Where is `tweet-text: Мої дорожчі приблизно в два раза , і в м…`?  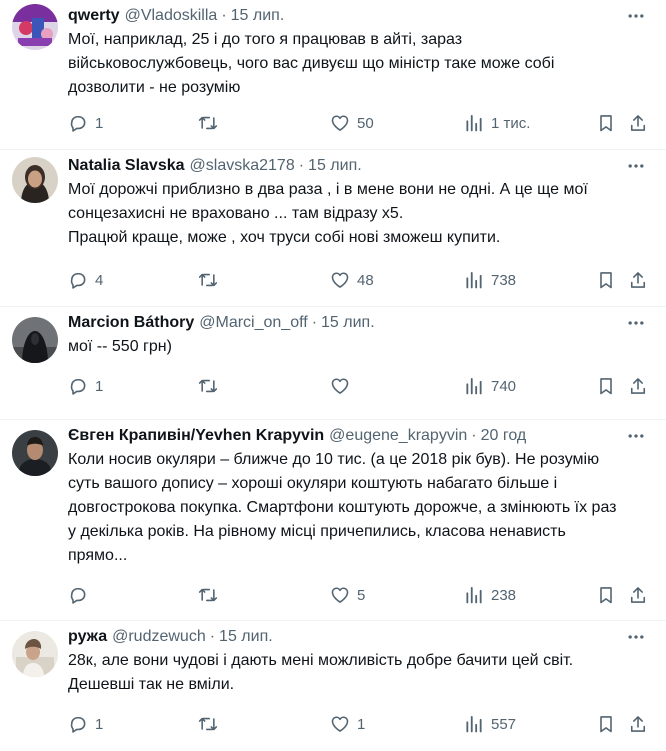 tweet-text: Мої дорожчі приблизно в два раза , і в м… is located at coordinates (328, 213).